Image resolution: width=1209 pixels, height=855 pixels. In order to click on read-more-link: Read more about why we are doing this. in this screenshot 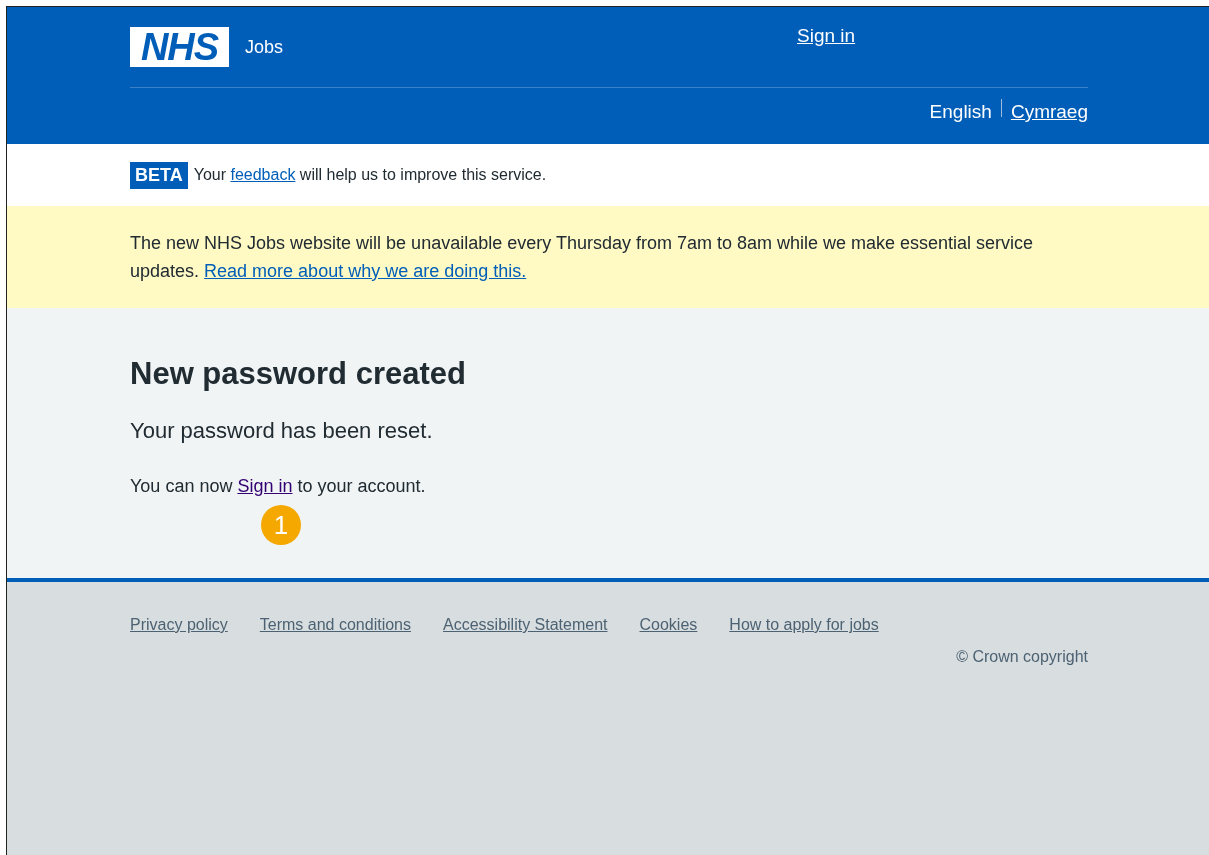, I will do `click(365, 271)`.